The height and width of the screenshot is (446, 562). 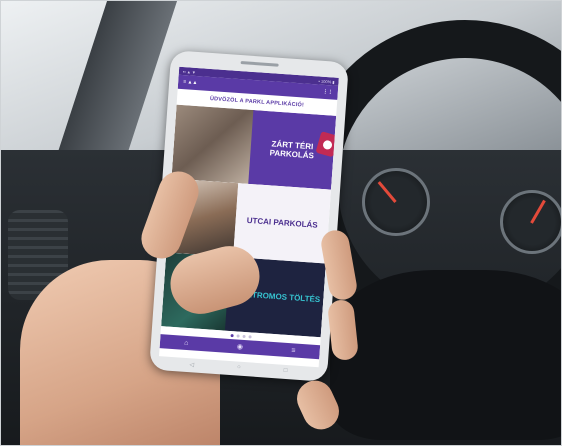 What do you see at coordinates (190, 82) in the screenshot?
I see `menu-icon: ≡ ▲▲` at bounding box center [190, 82].